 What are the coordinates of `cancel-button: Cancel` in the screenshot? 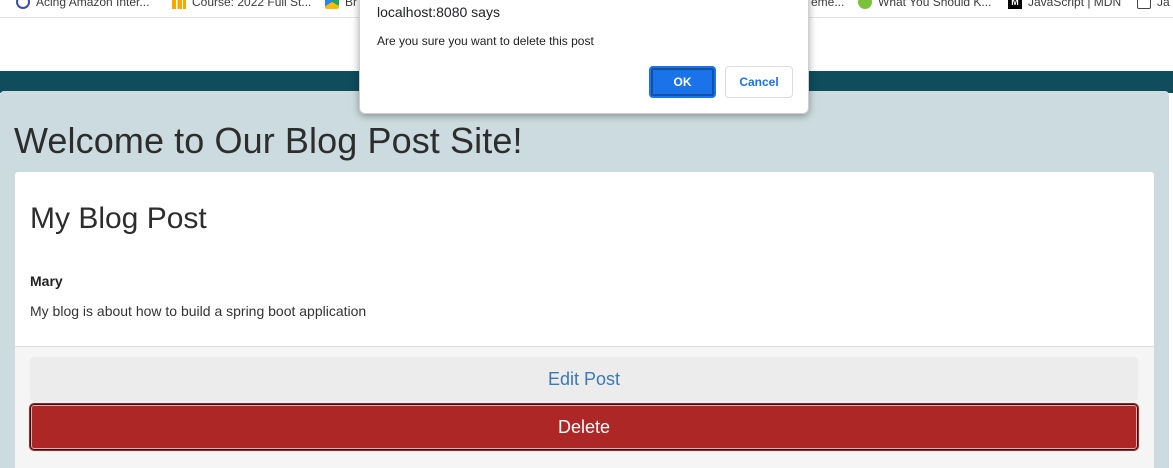 It's located at (759, 82).